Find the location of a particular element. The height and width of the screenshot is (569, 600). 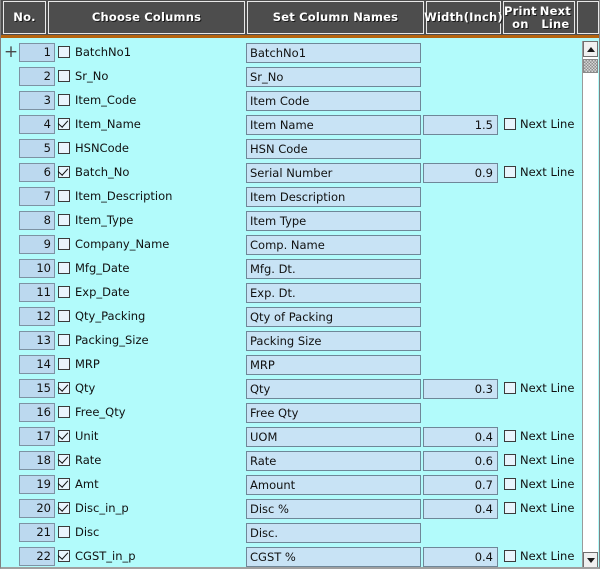

width-input: 0.6 is located at coordinates (460, 461).